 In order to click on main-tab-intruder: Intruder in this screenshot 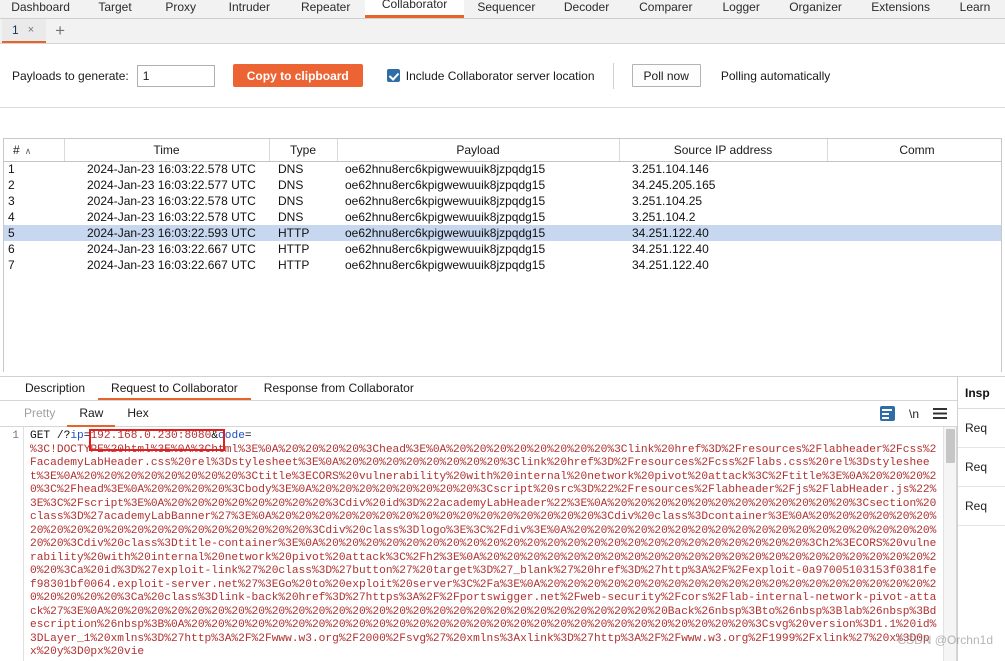, I will do `click(249, 9)`.